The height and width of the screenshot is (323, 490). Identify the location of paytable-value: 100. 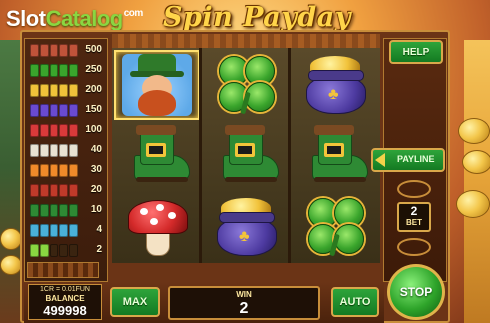
(93, 129).